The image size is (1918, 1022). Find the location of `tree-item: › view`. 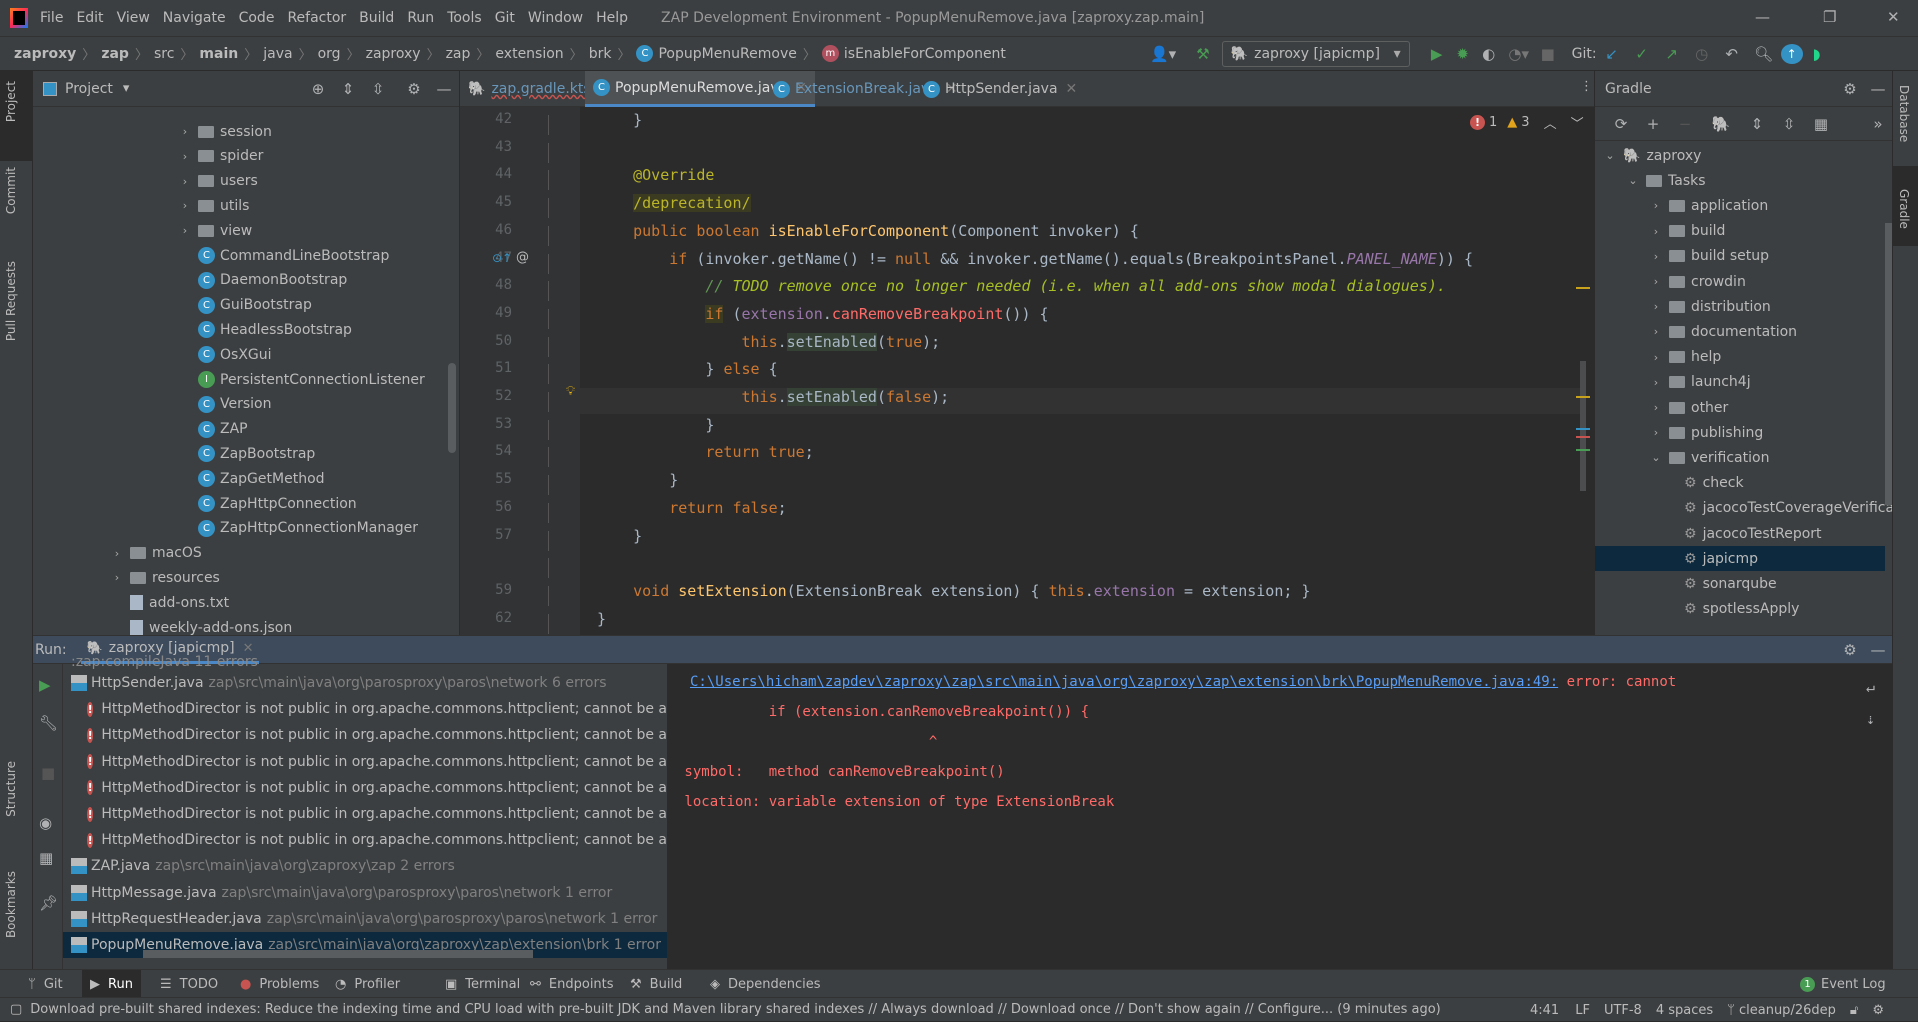

tree-item: › view is located at coordinates (215, 230).